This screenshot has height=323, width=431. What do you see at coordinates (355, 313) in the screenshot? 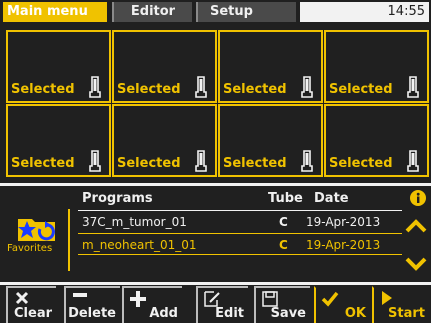
I see `ok-label: OK` at bounding box center [355, 313].